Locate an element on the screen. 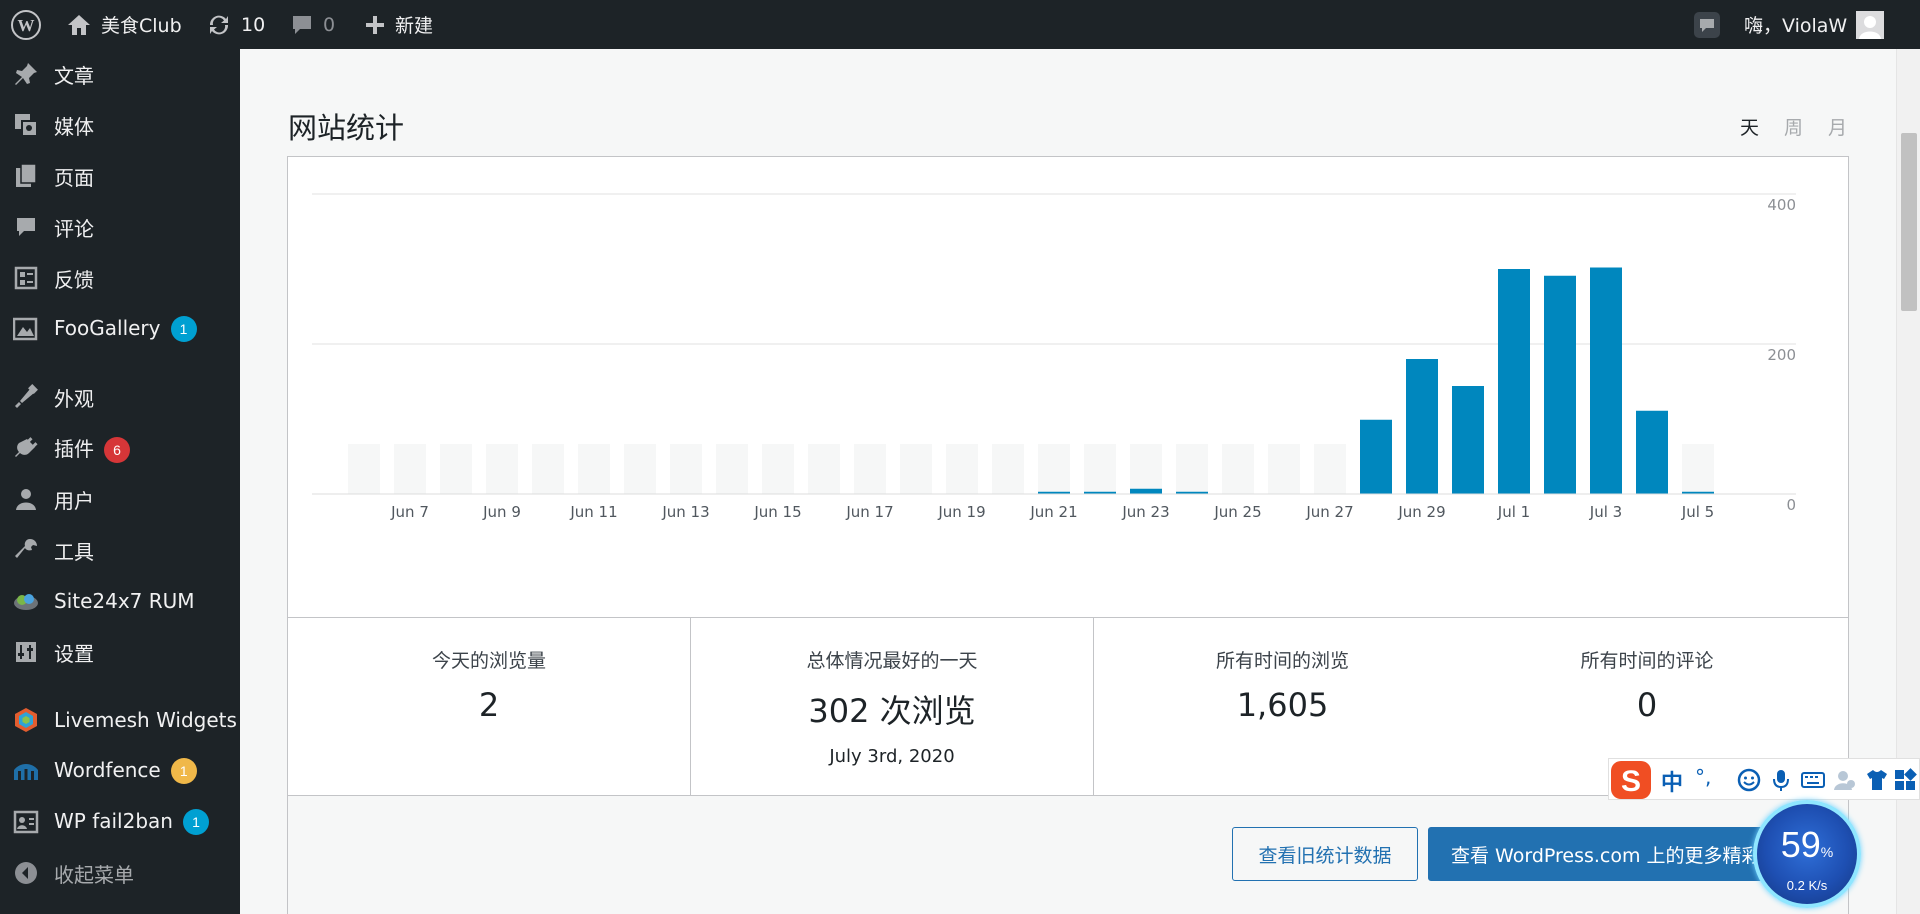  updates-link: 10 is located at coordinates (235, 24).